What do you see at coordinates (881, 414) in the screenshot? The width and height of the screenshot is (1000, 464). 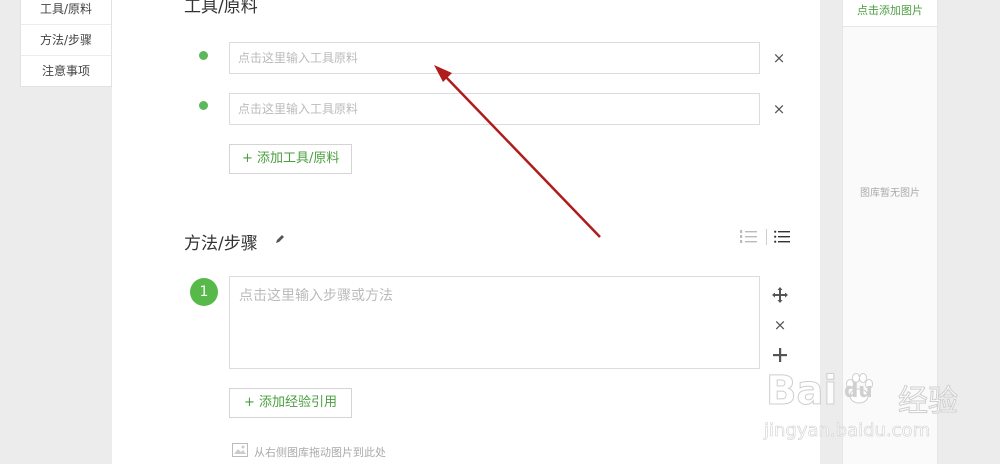 I see `baidu-watermark: Bai du 经验 jingyan.baidu.com` at bounding box center [881, 414].